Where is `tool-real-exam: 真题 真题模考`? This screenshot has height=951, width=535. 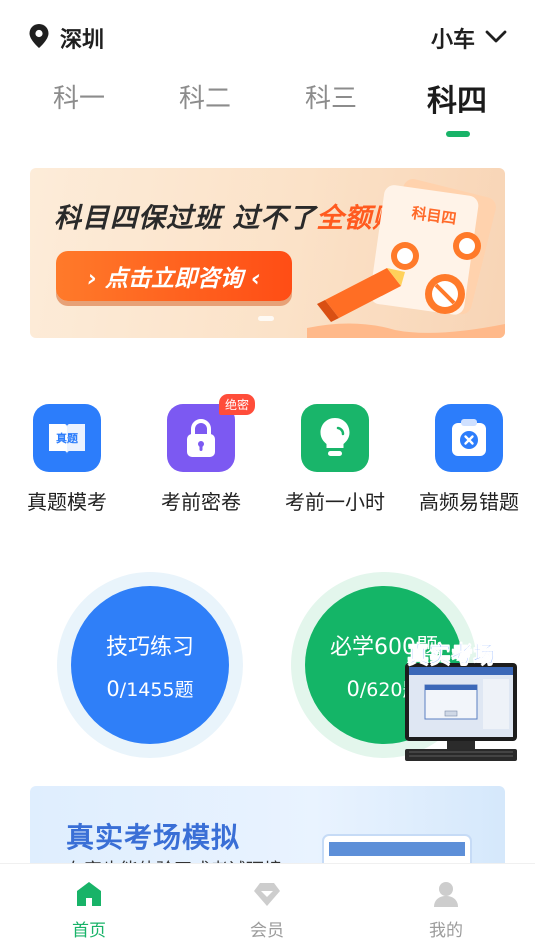 tool-real-exam: 真题 真题模考 is located at coordinates (67, 459).